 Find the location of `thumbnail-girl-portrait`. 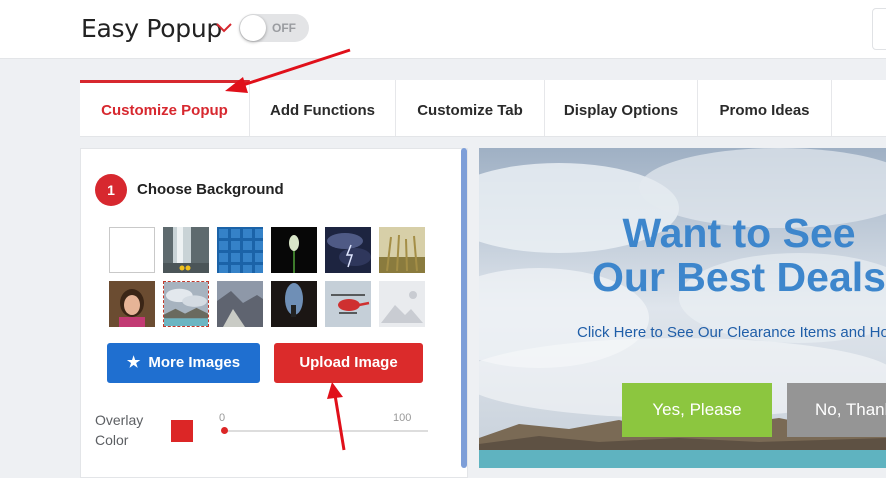

thumbnail-girl-portrait is located at coordinates (132, 304).